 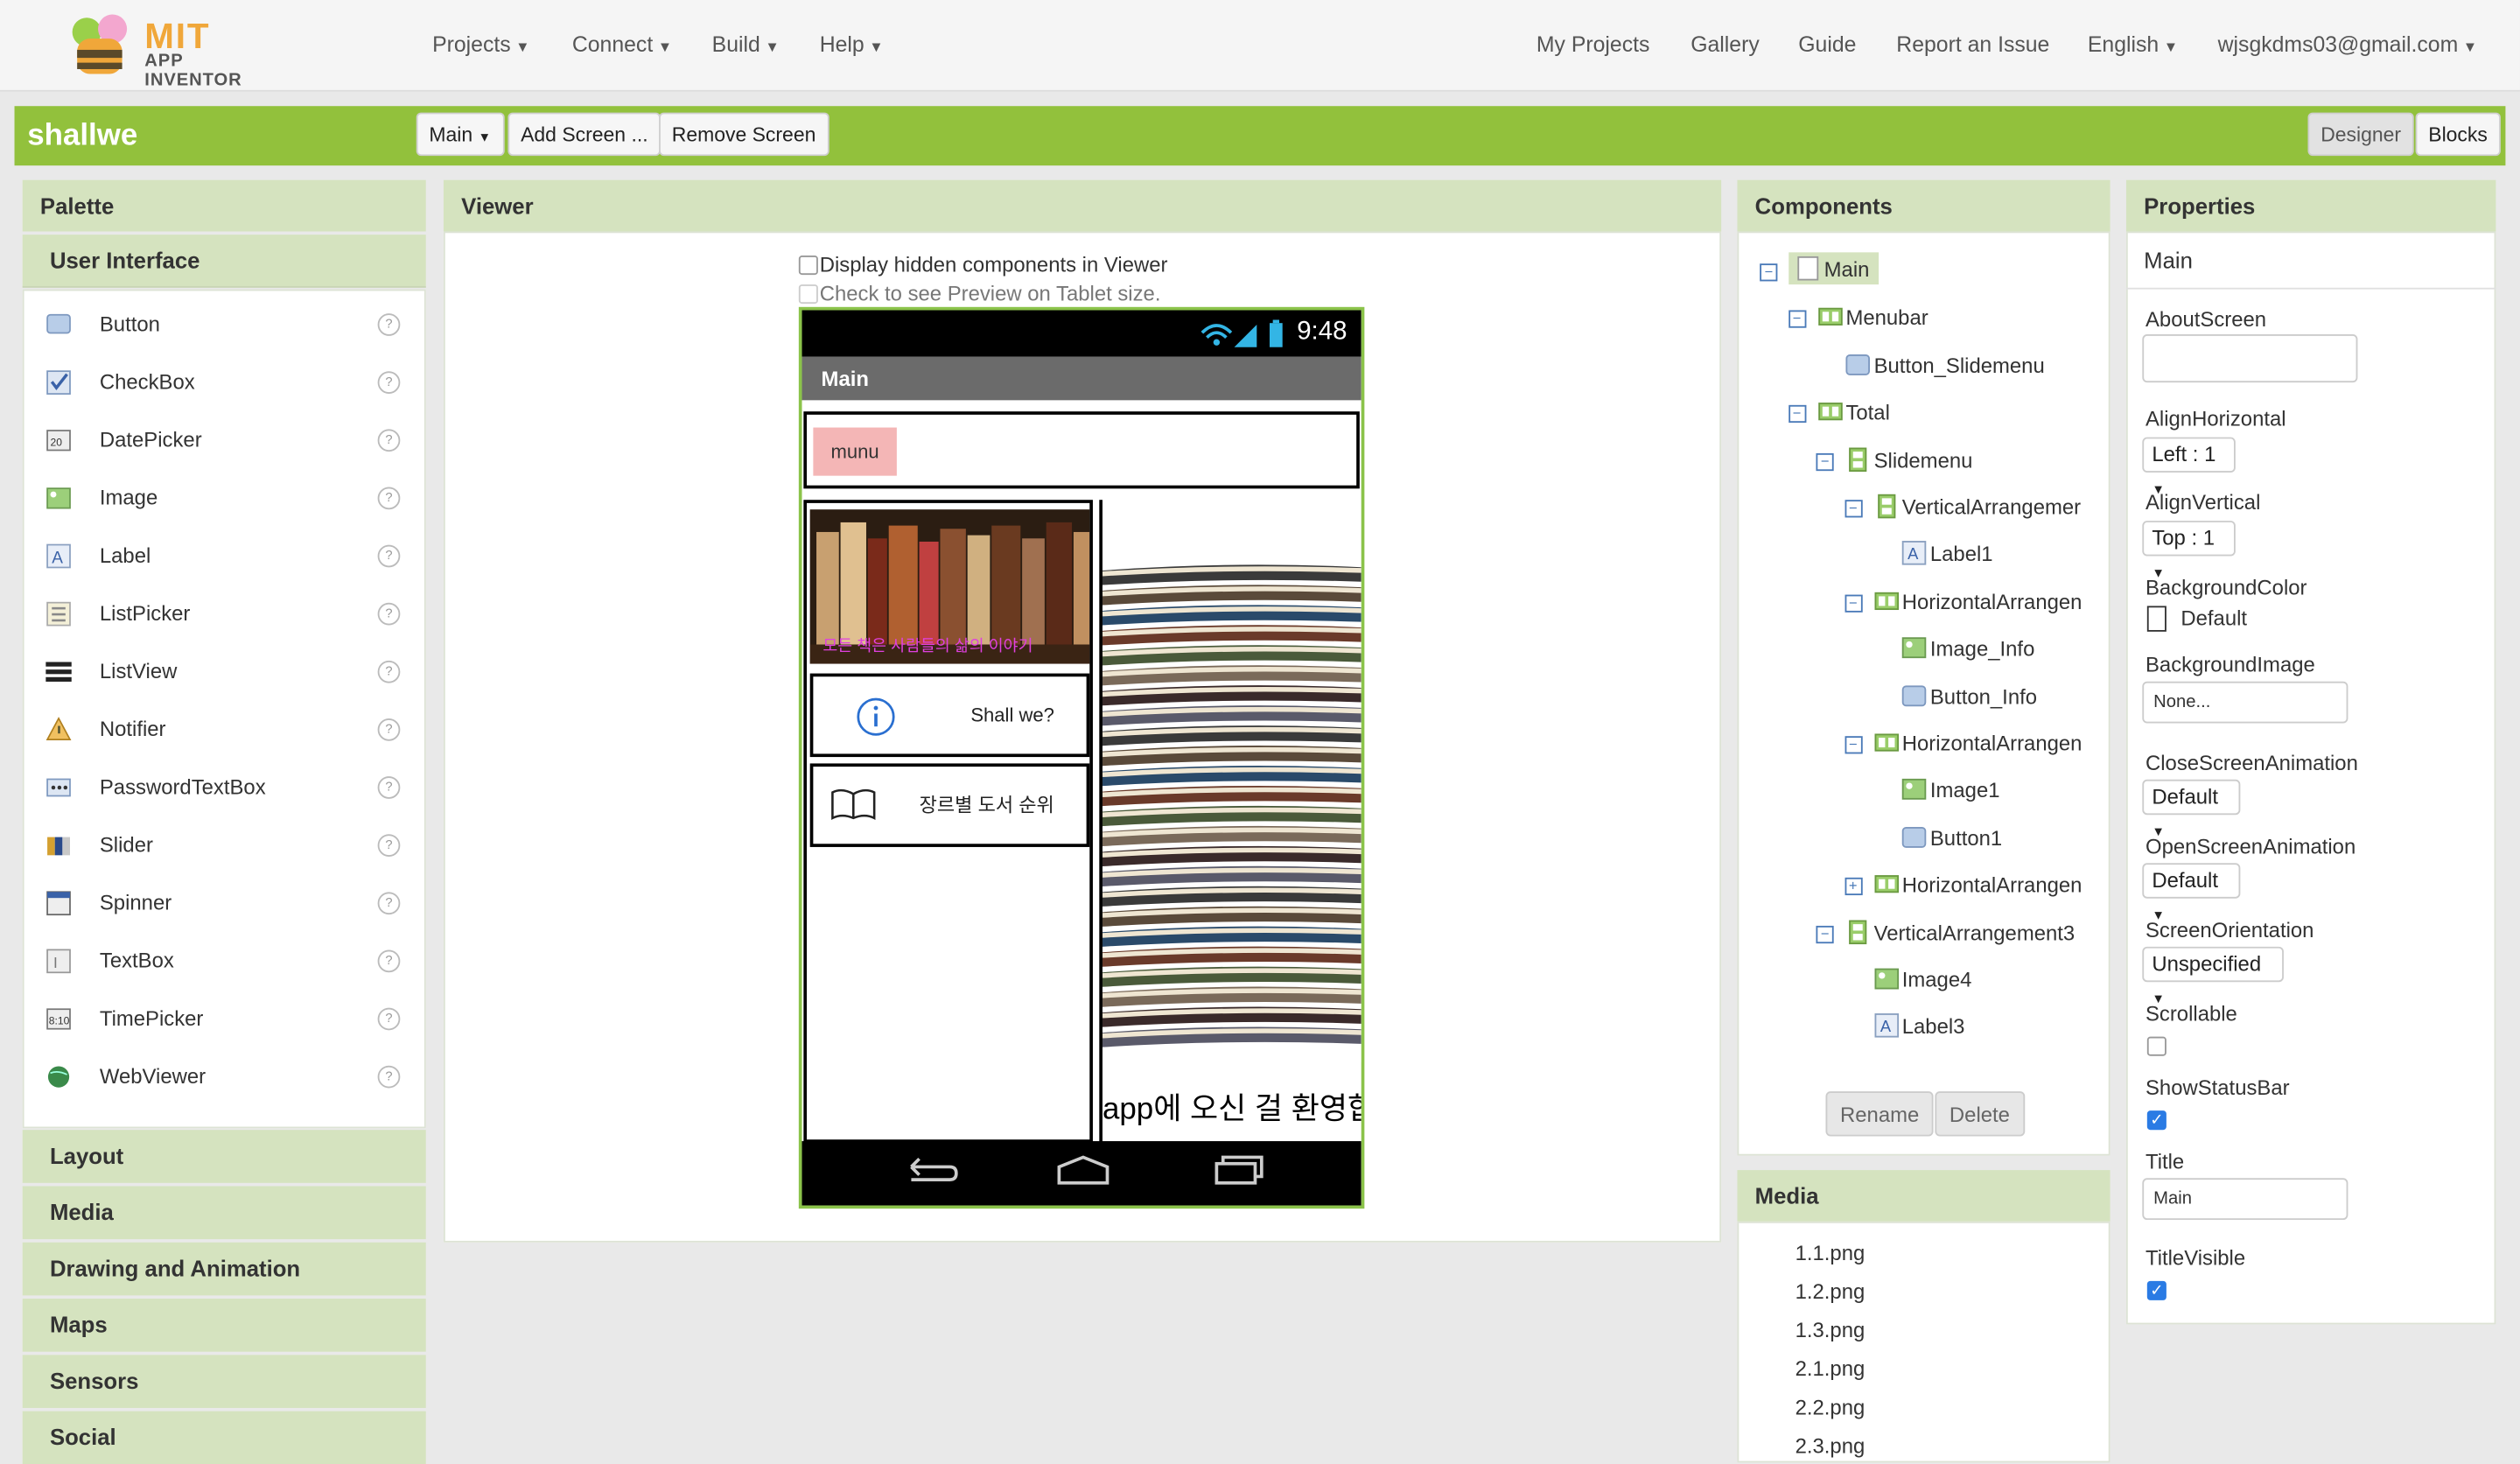 I want to click on link-gallery: Gallery, so click(x=1725, y=45).